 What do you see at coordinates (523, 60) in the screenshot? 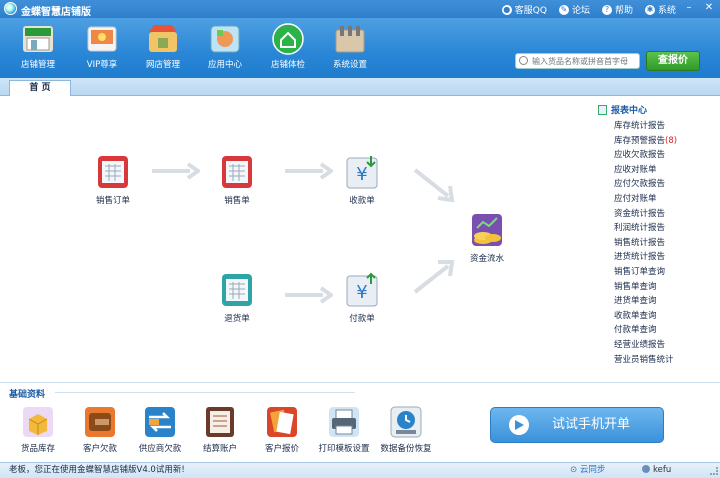
I see `search-icon` at bounding box center [523, 60].